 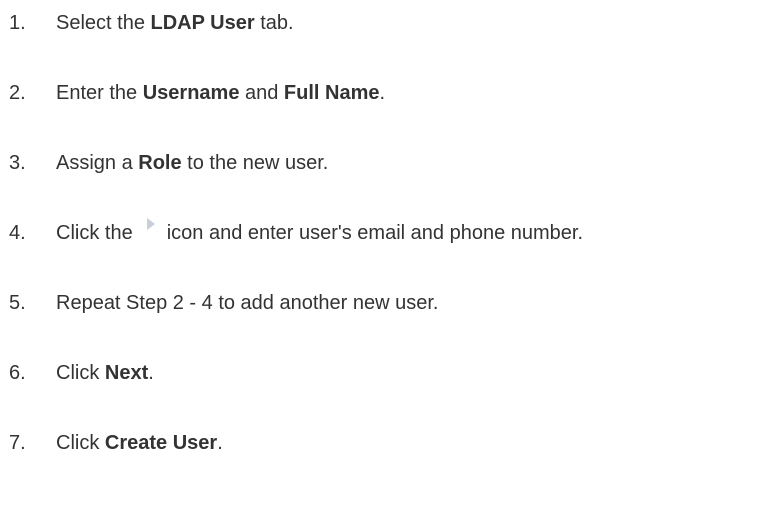 I want to click on step-text-segment: Click the, so click(x=94, y=233).